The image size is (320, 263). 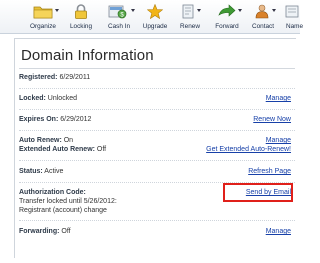 I want to click on toolbar-organize-button: Organize, so click(x=43, y=17).